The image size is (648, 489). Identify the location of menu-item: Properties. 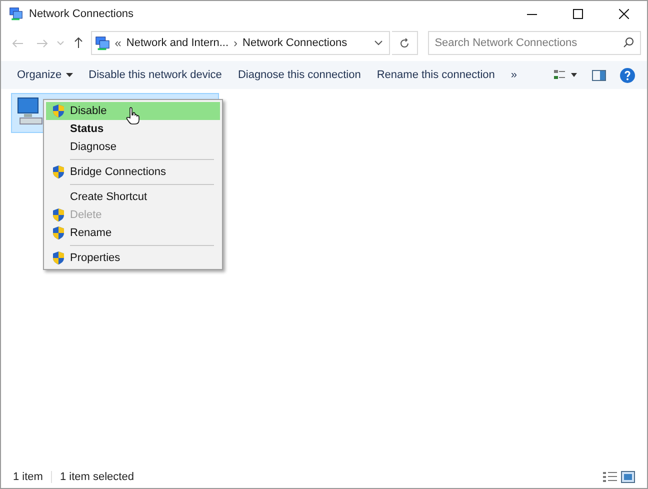
(133, 258).